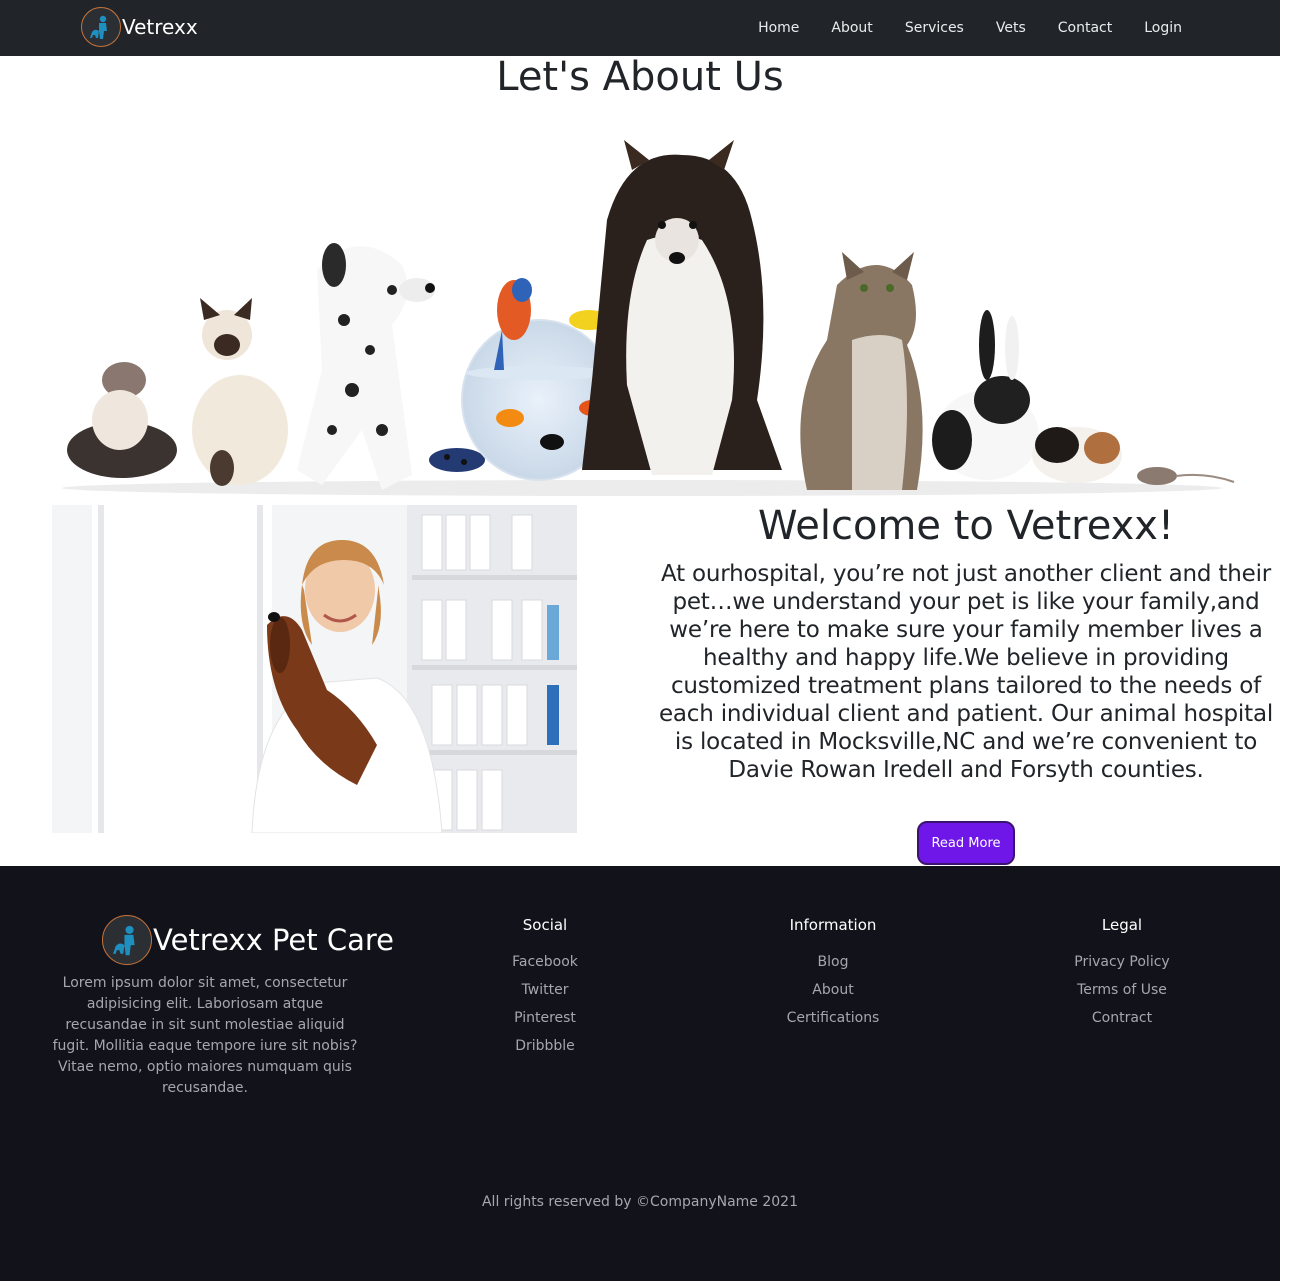 The width and height of the screenshot is (1292, 1281). I want to click on footer-column-information: Information Blog About Certifications, so click(833, 973).